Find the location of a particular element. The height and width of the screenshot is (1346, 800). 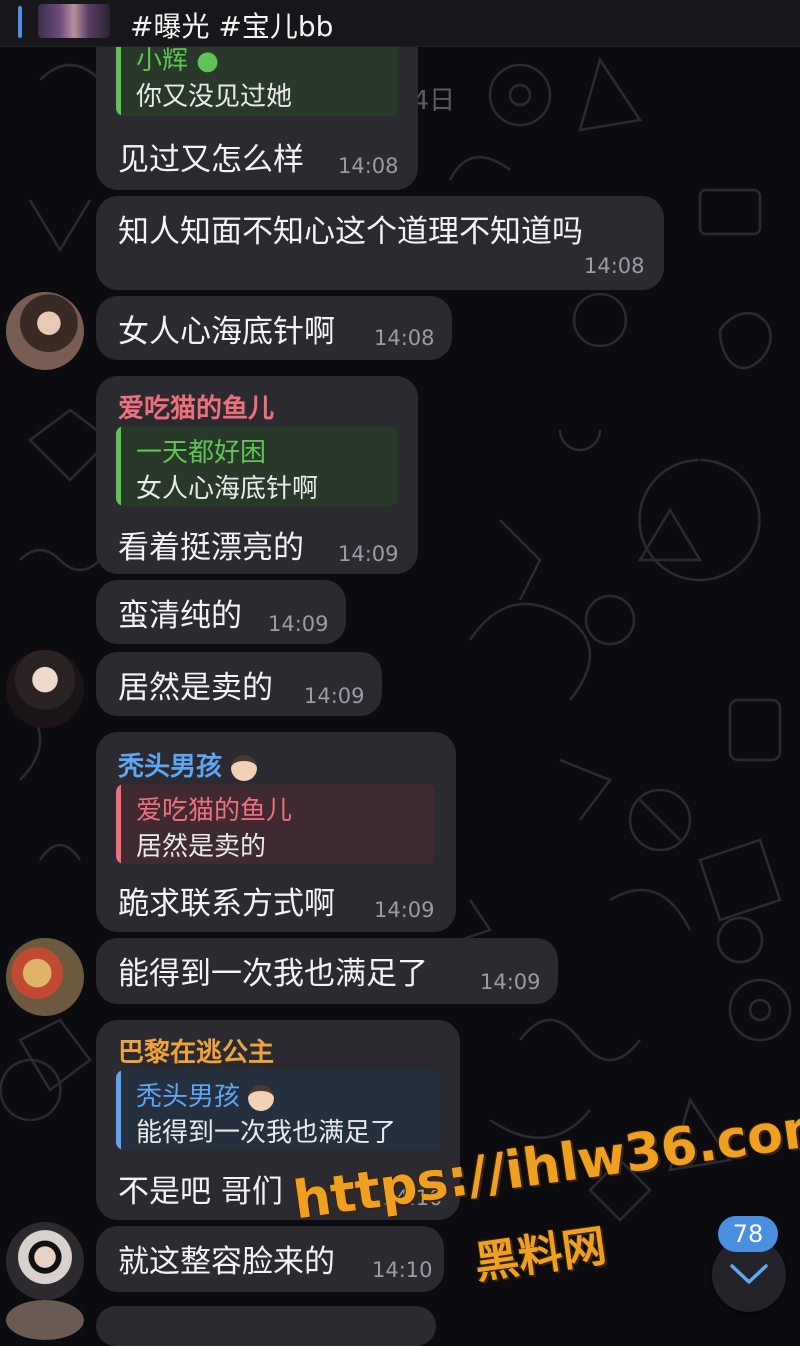

message-time: 14:10 is located at coordinates (402, 1270).